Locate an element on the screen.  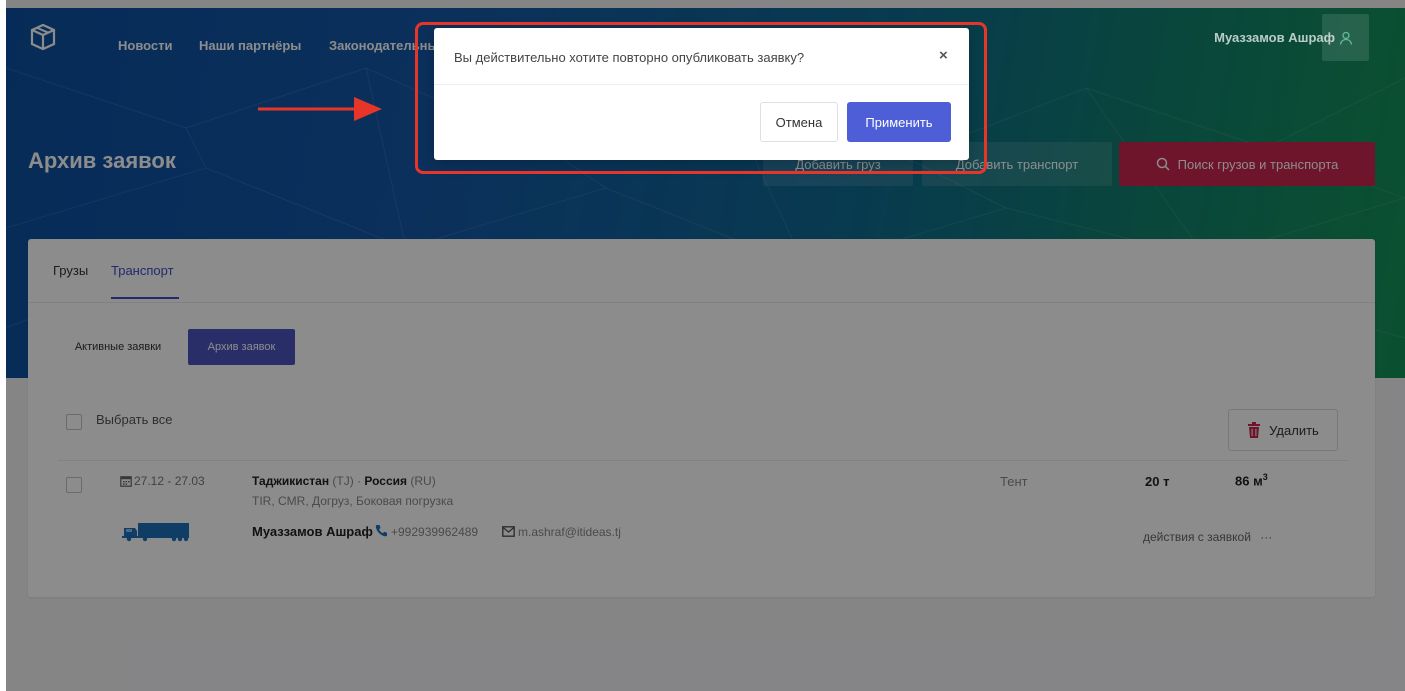
user-icon is located at coordinates (1345, 38).